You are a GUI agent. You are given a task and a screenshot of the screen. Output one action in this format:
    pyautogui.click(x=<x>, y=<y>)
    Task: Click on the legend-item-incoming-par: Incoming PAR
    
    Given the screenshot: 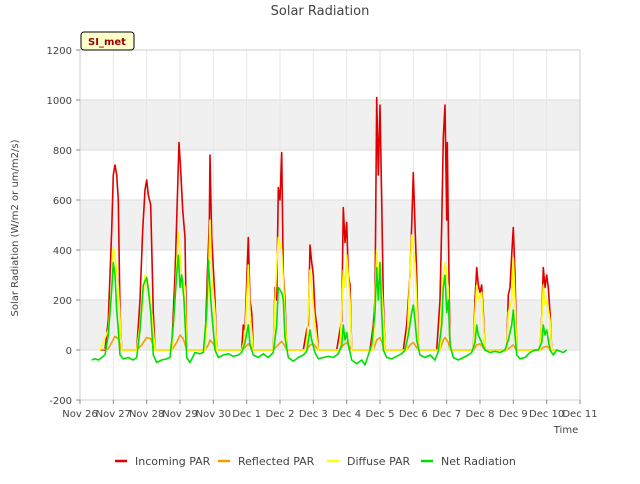 What is the action you would take?
    pyautogui.click(x=163, y=461)
    